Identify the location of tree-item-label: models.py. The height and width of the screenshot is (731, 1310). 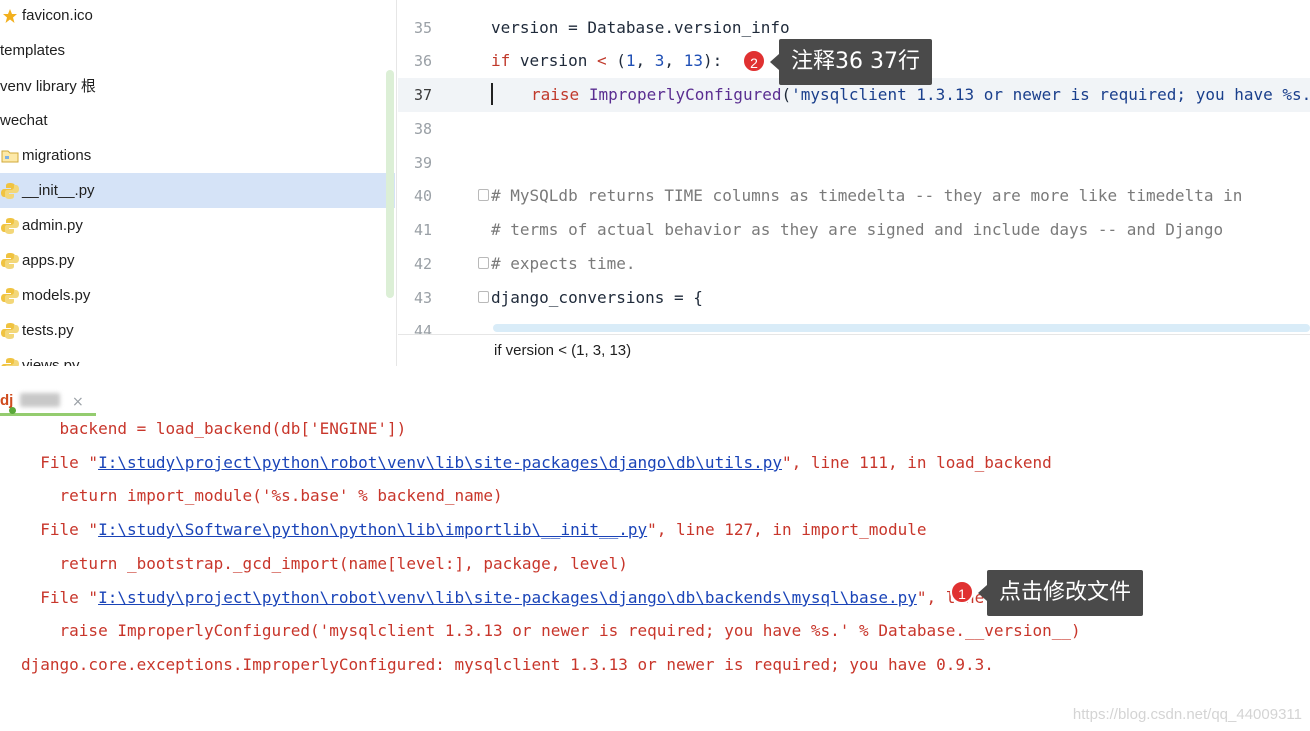
(56, 295).